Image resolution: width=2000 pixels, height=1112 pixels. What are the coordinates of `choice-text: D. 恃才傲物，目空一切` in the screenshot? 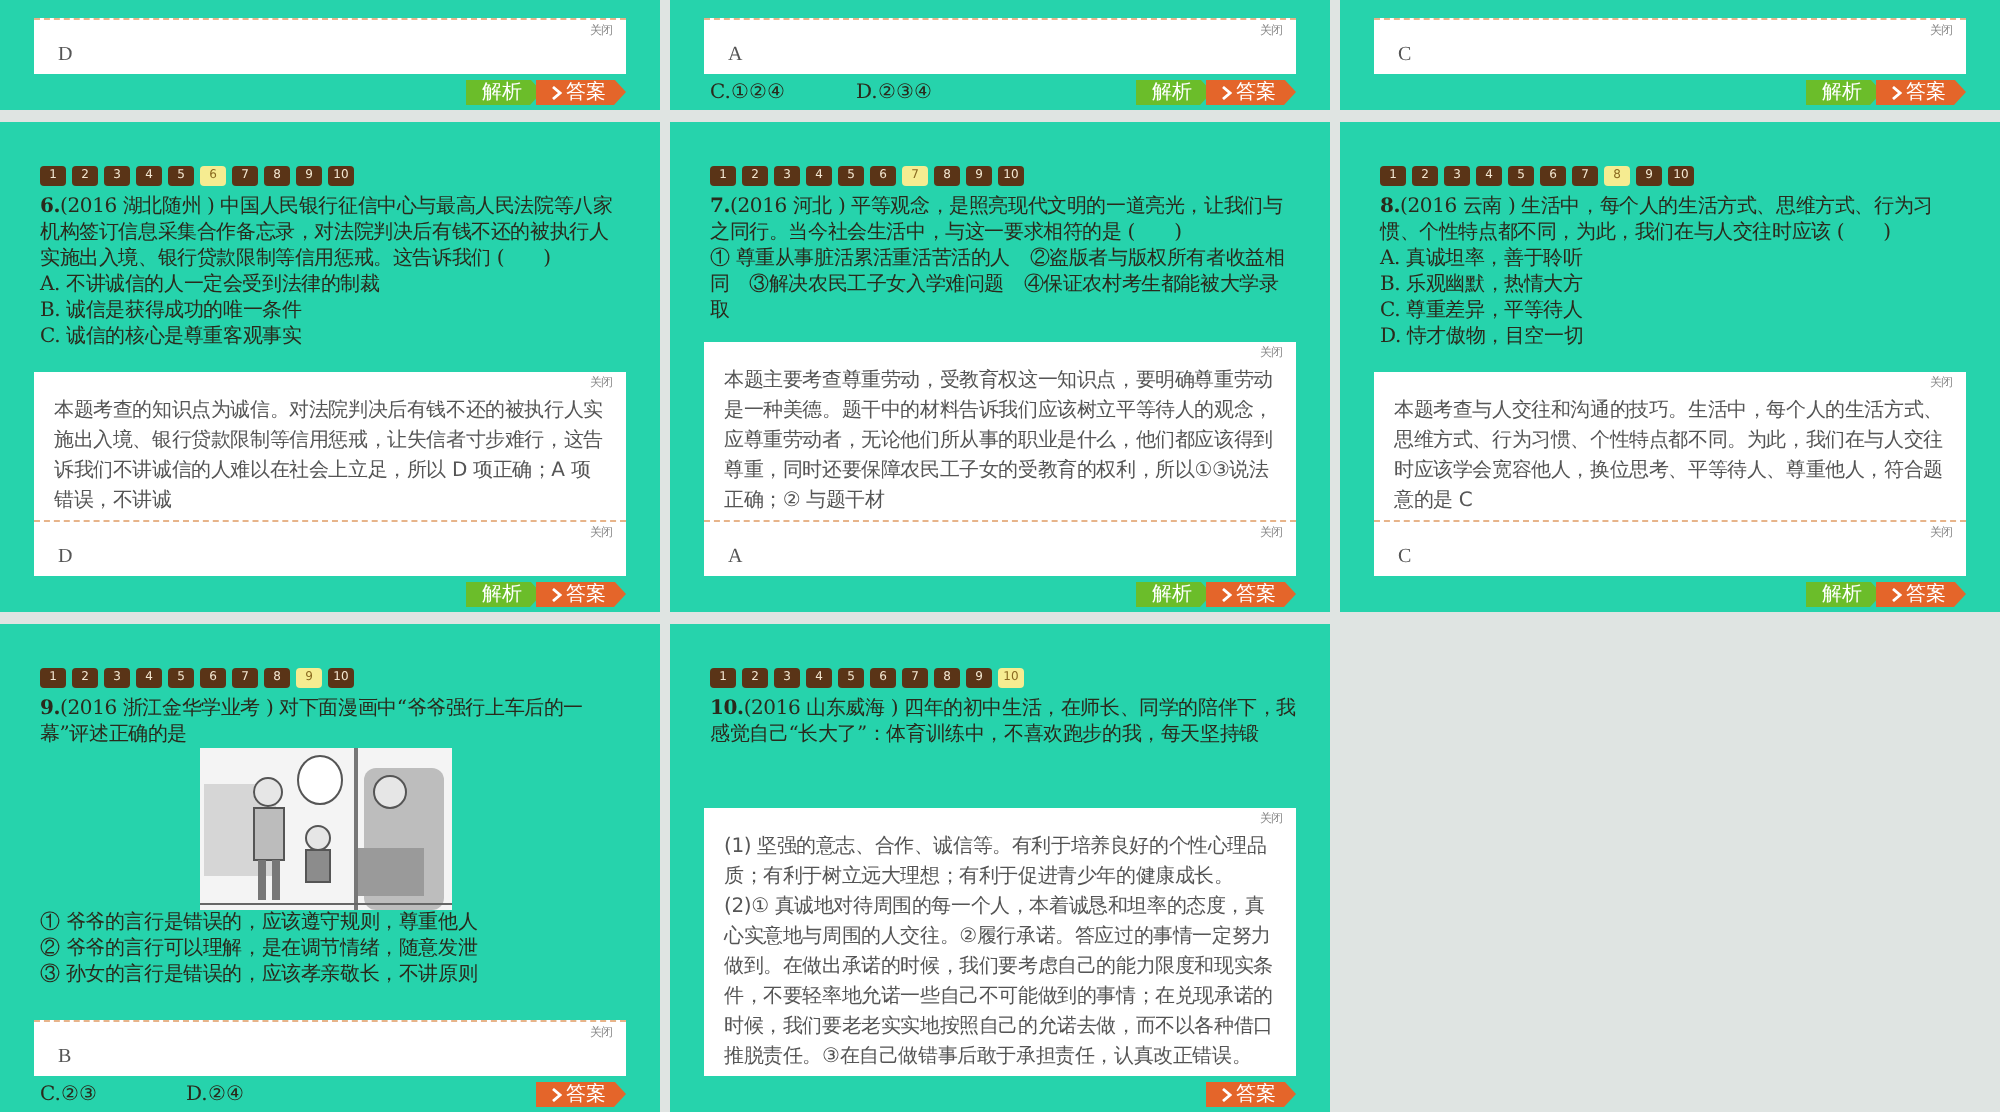 It's located at (1483, 337).